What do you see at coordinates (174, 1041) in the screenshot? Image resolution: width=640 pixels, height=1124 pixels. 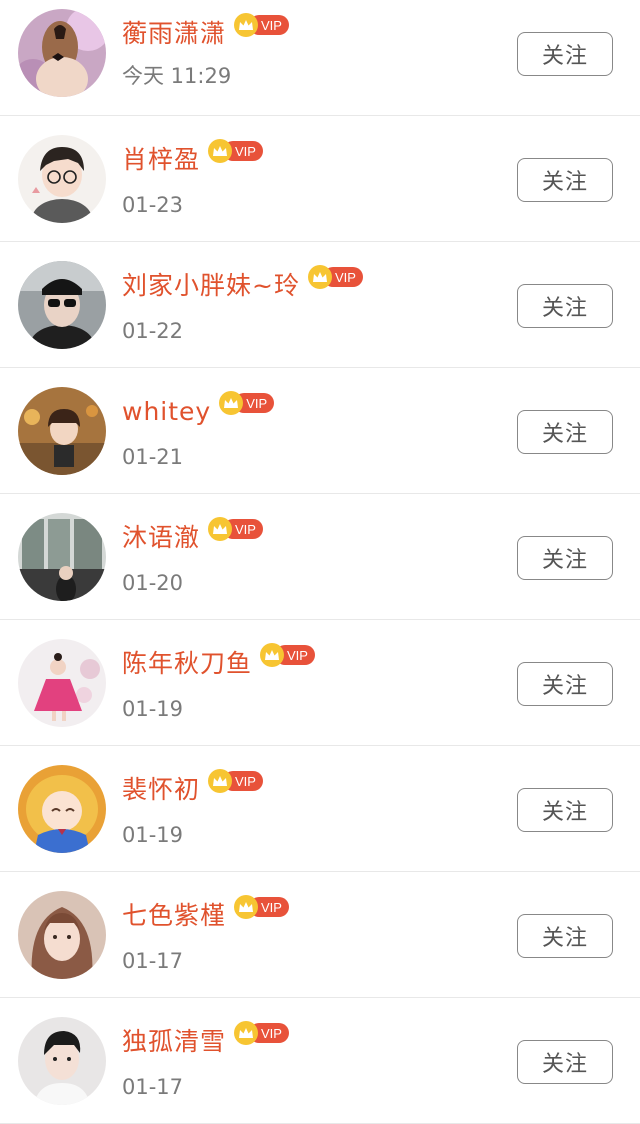 I see `user-name: 独孤清雪` at bounding box center [174, 1041].